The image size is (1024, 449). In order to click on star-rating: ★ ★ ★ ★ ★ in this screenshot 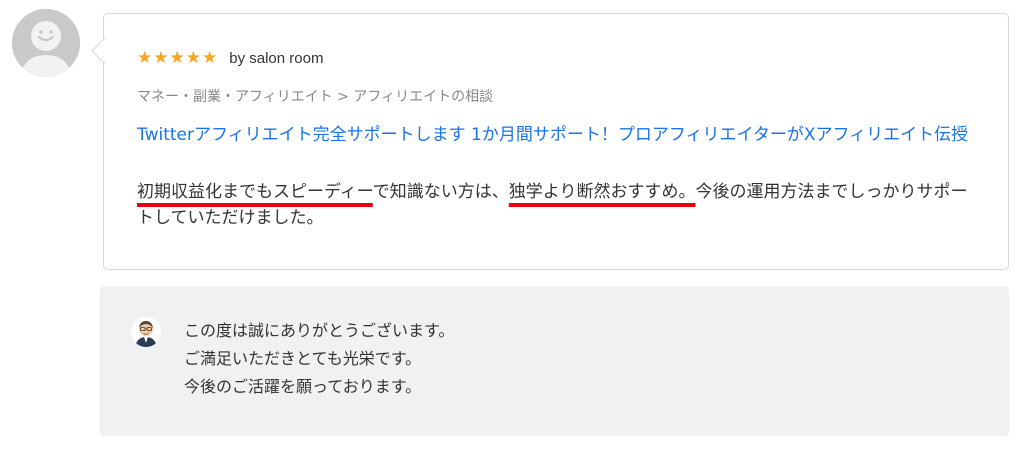, I will do `click(177, 58)`.